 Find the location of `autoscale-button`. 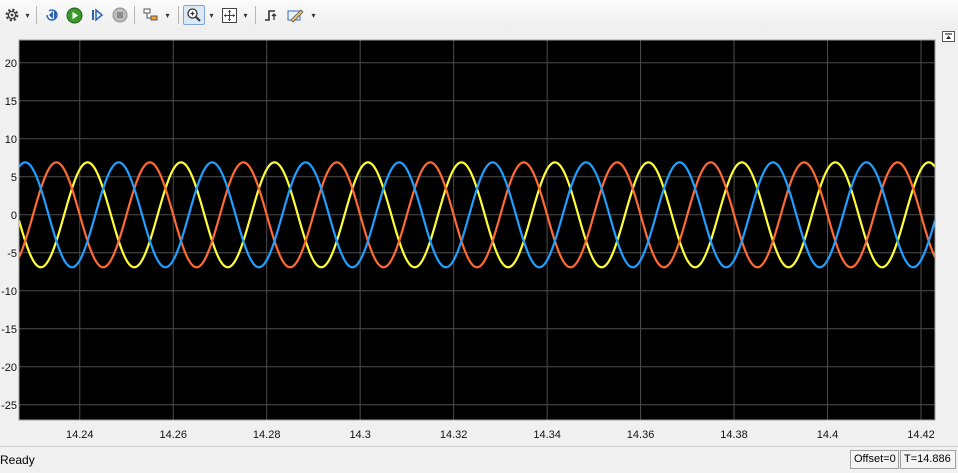

autoscale-button is located at coordinates (229, 15).